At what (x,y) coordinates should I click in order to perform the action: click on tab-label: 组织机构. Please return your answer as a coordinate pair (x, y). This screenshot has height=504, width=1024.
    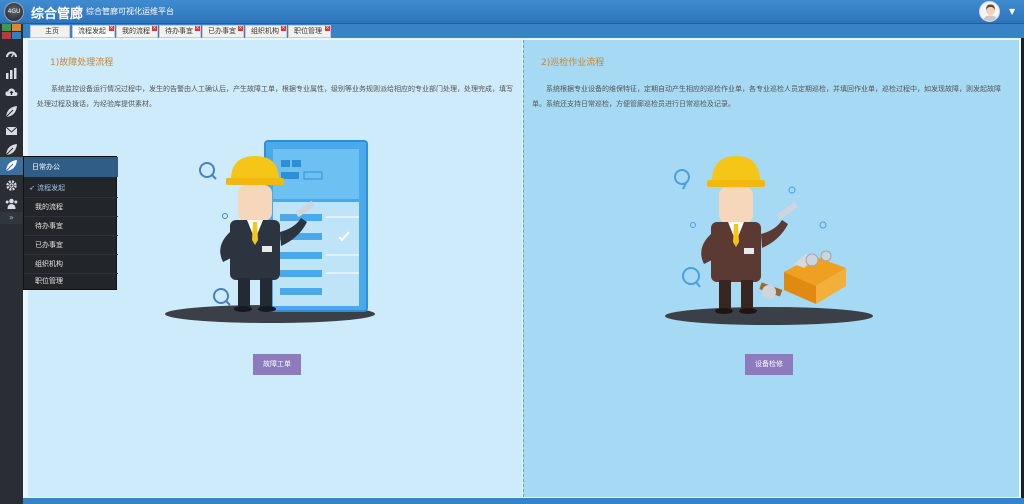
    Looking at the image, I should click on (265, 31).